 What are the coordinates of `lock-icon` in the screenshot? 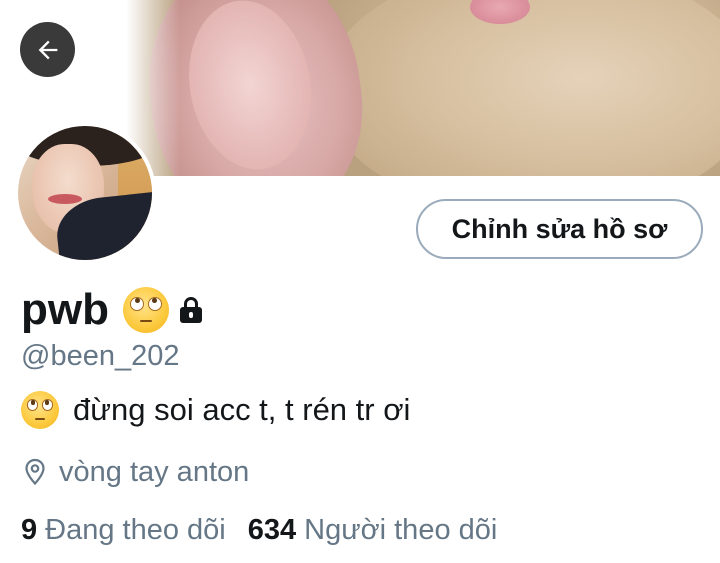 It's located at (191, 310).